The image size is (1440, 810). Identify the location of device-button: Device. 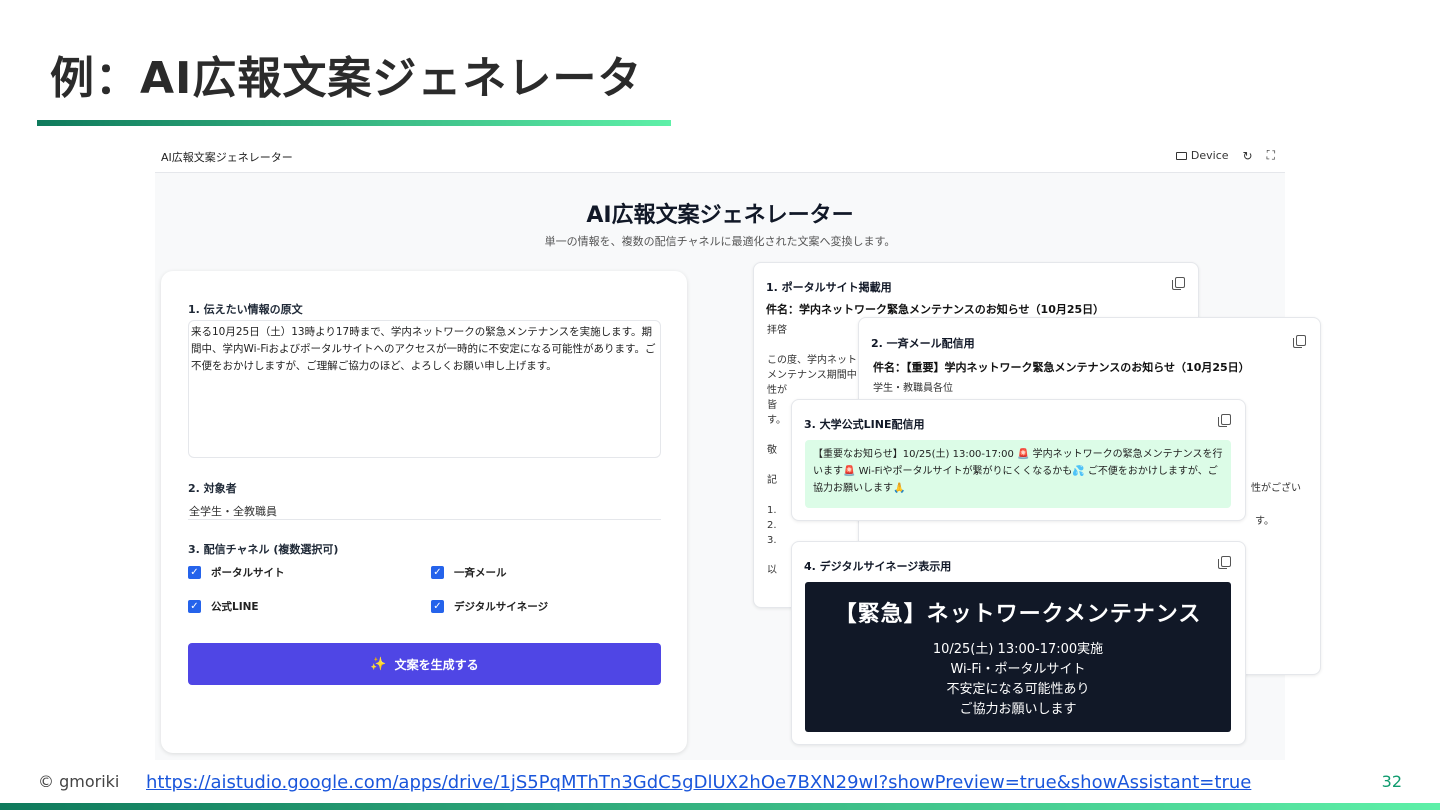
(1202, 155).